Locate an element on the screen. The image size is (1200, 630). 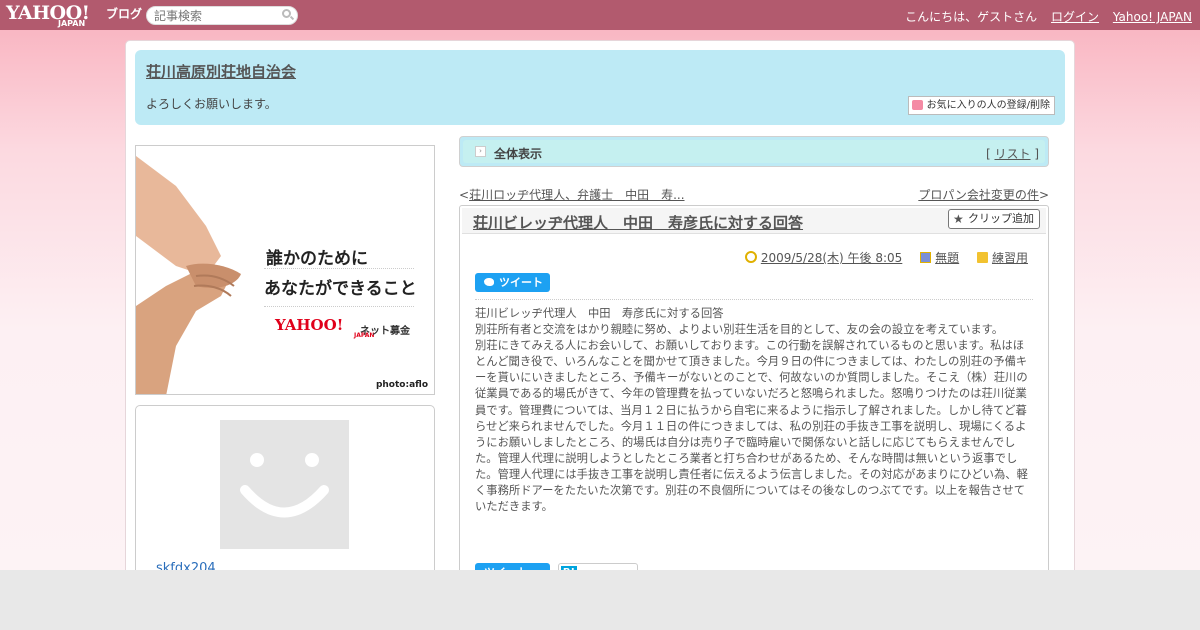
blog-header: 荘川高原別荘地自治会 よろしくお願いします。 お気に入りの人の登録/削除 is located at coordinates (600, 87).